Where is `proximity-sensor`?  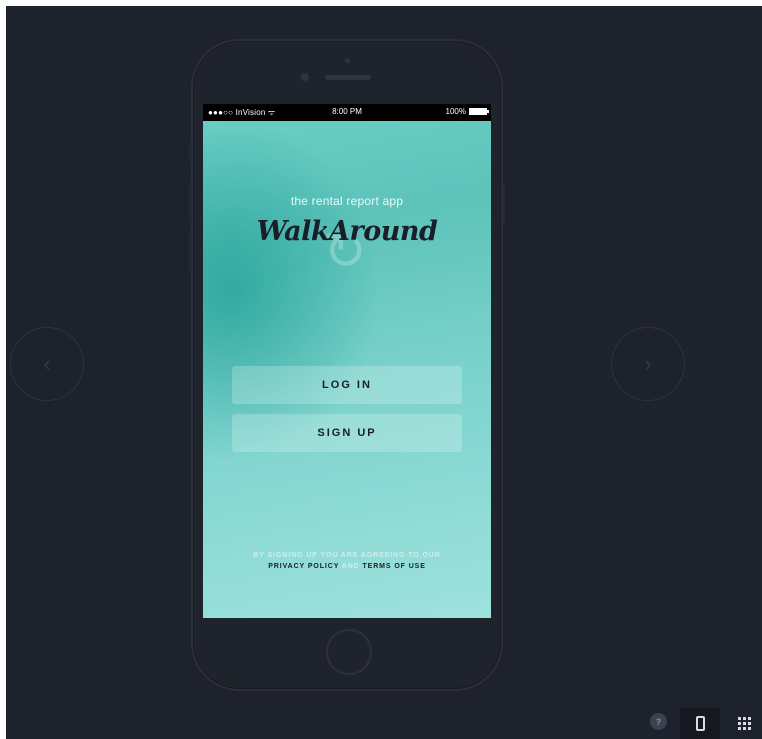 proximity-sensor is located at coordinates (347, 60).